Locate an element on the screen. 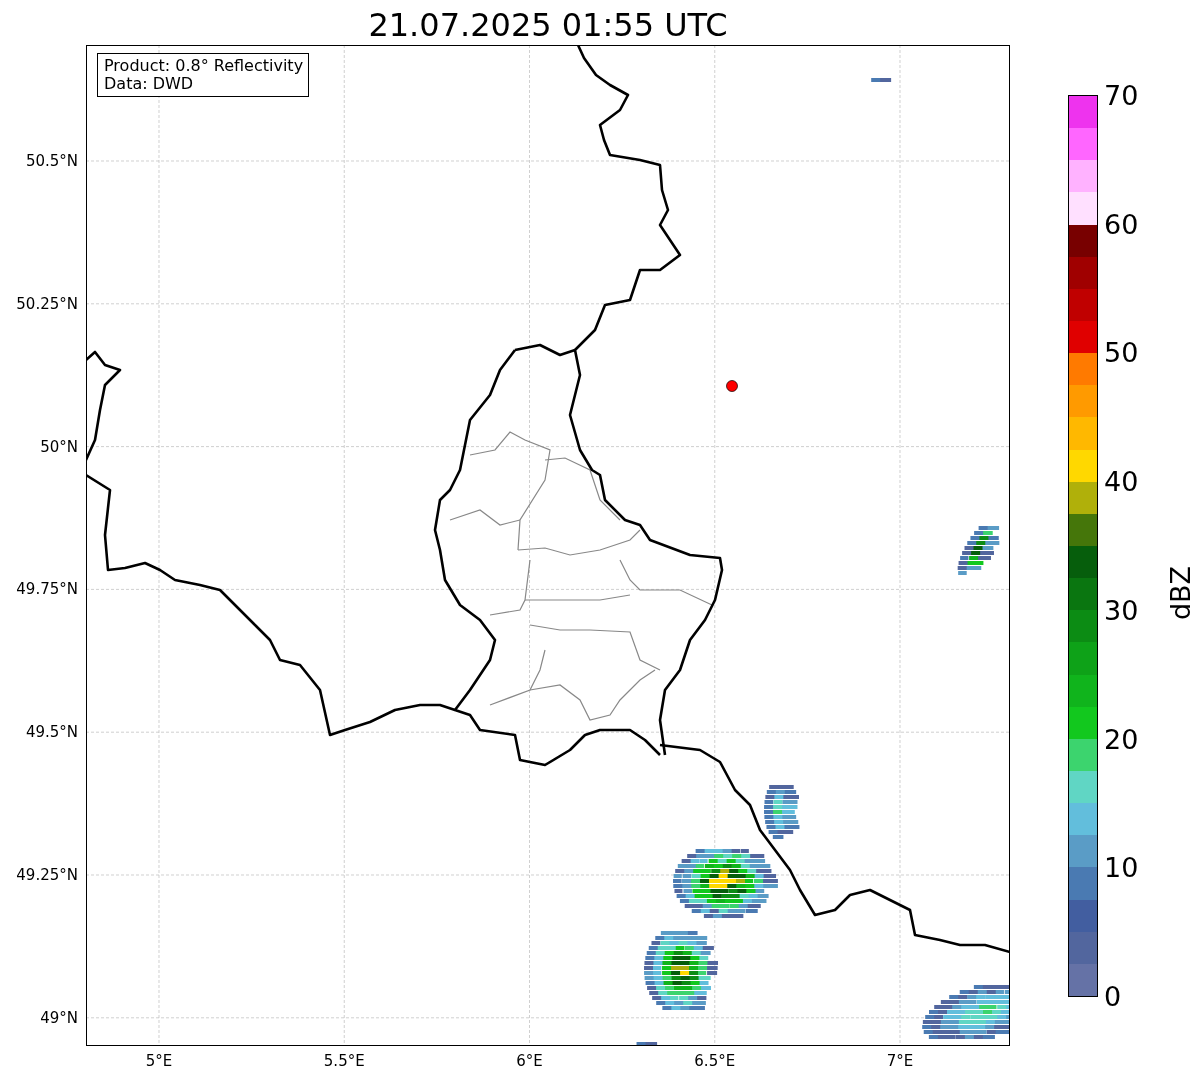 The image size is (1202, 1081). latitude-label: 50.5°N is located at coordinates (51, 161).